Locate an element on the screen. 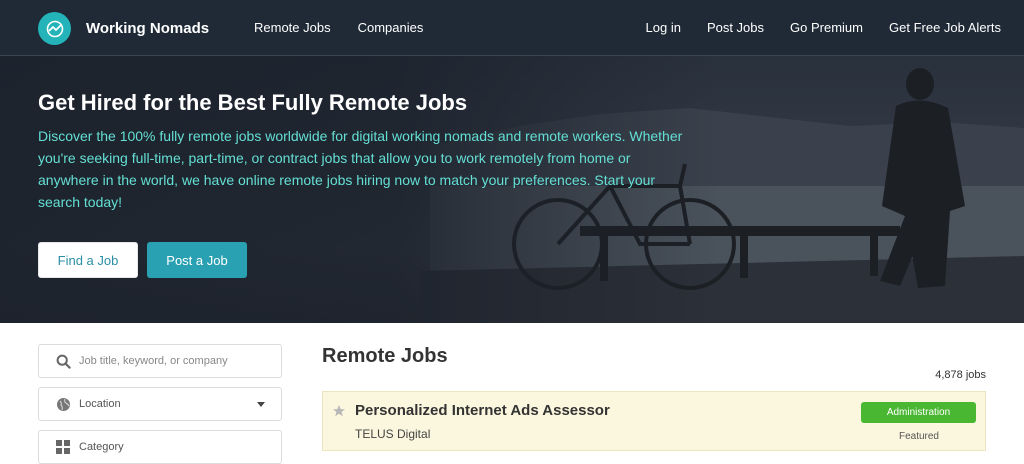  primary-nav: Remote Jobs Companies is located at coordinates (338, 27).